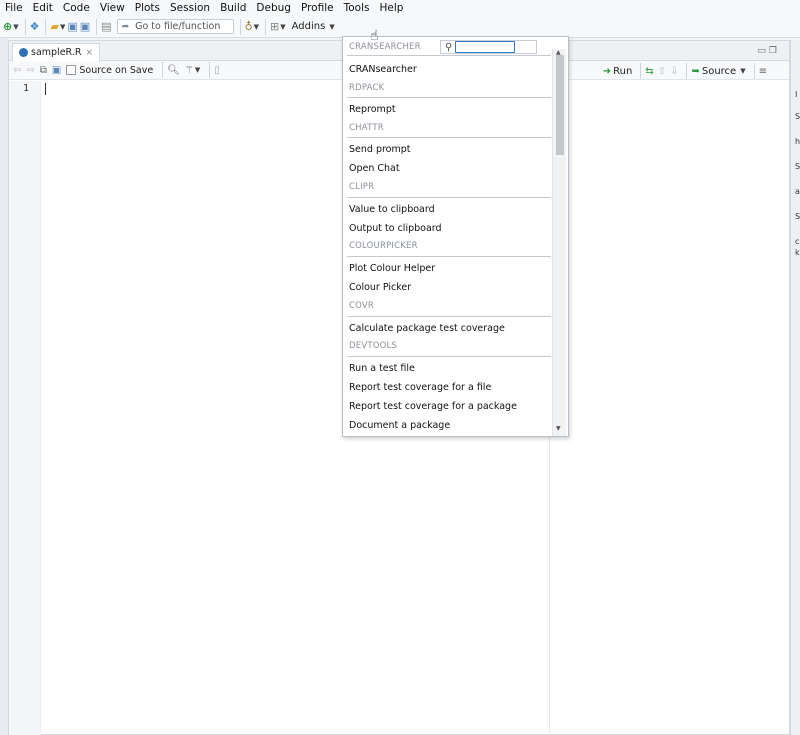  What do you see at coordinates (147, 8) in the screenshot?
I see `menu-plots: Plots` at bounding box center [147, 8].